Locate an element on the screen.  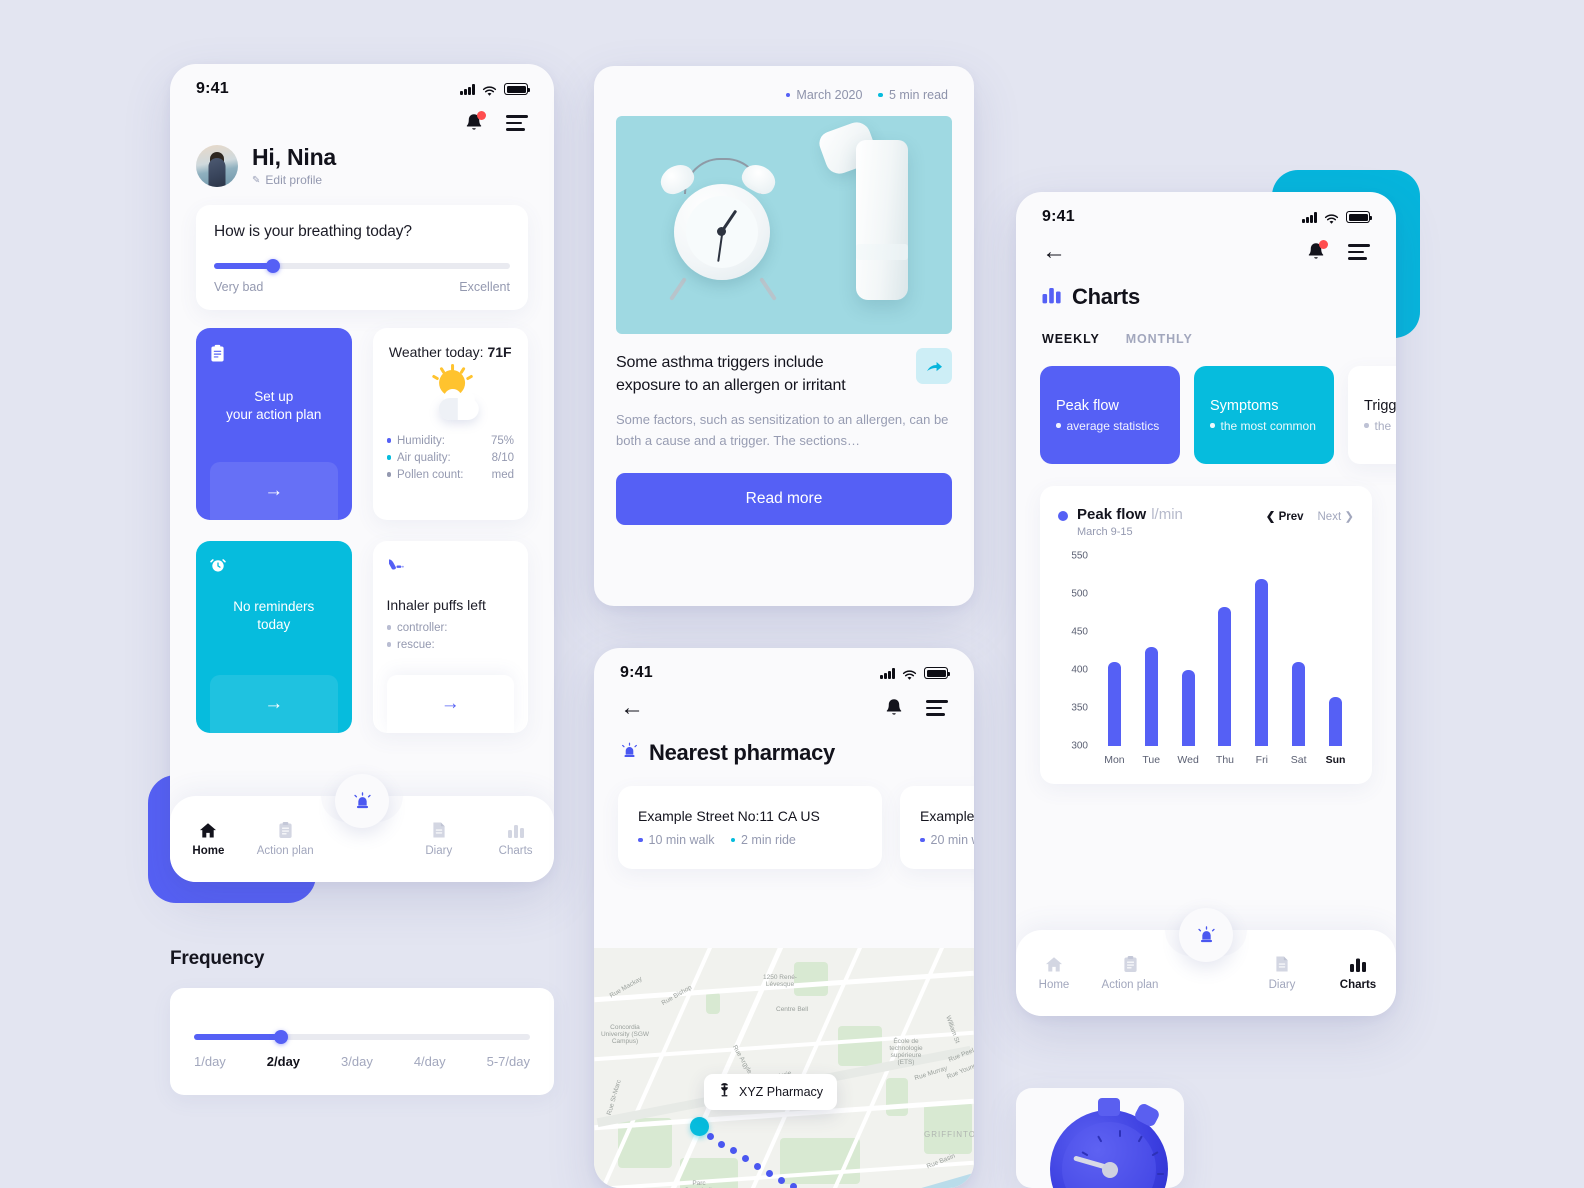
wifi-icon is located at coordinates (1331, 218).